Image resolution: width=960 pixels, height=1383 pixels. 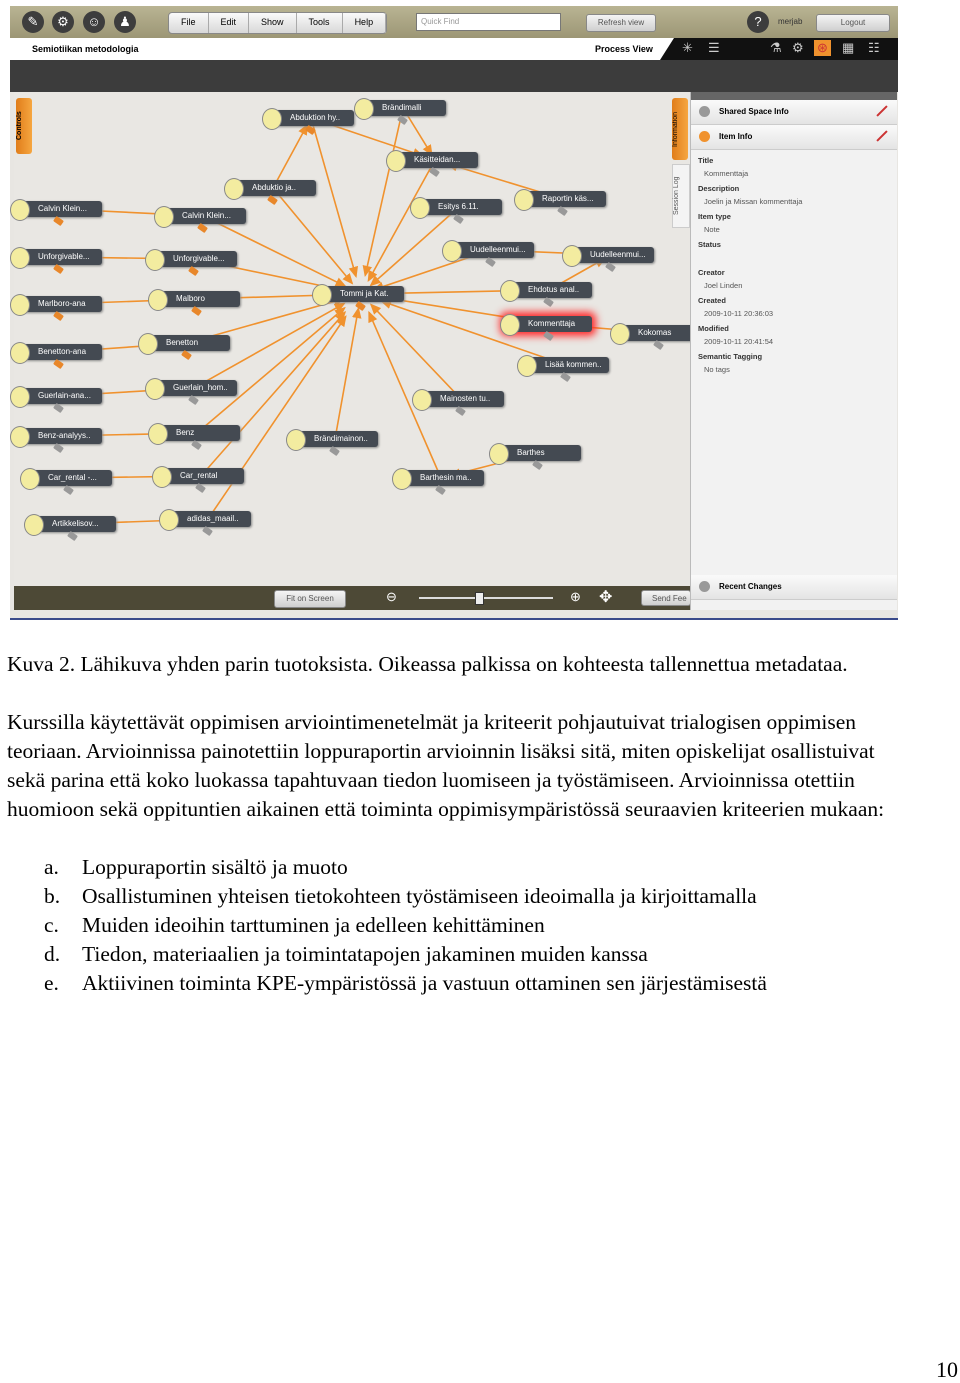 What do you see at coordinates (546, 294) in the screenshot?
I see `graph-node: Ehdotus anal..` at bounding box center [546, 294].